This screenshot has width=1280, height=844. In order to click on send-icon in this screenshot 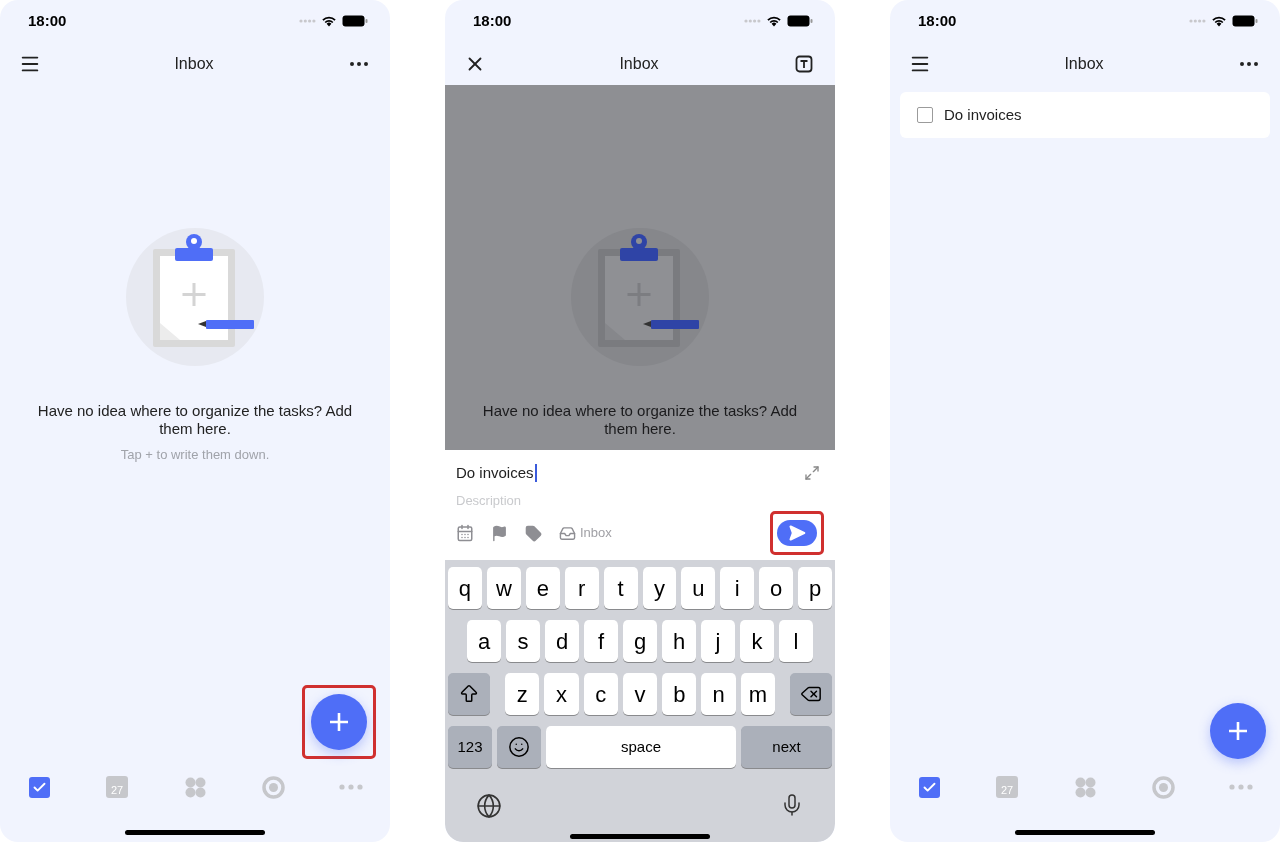, I will do `click(797, 533)`.